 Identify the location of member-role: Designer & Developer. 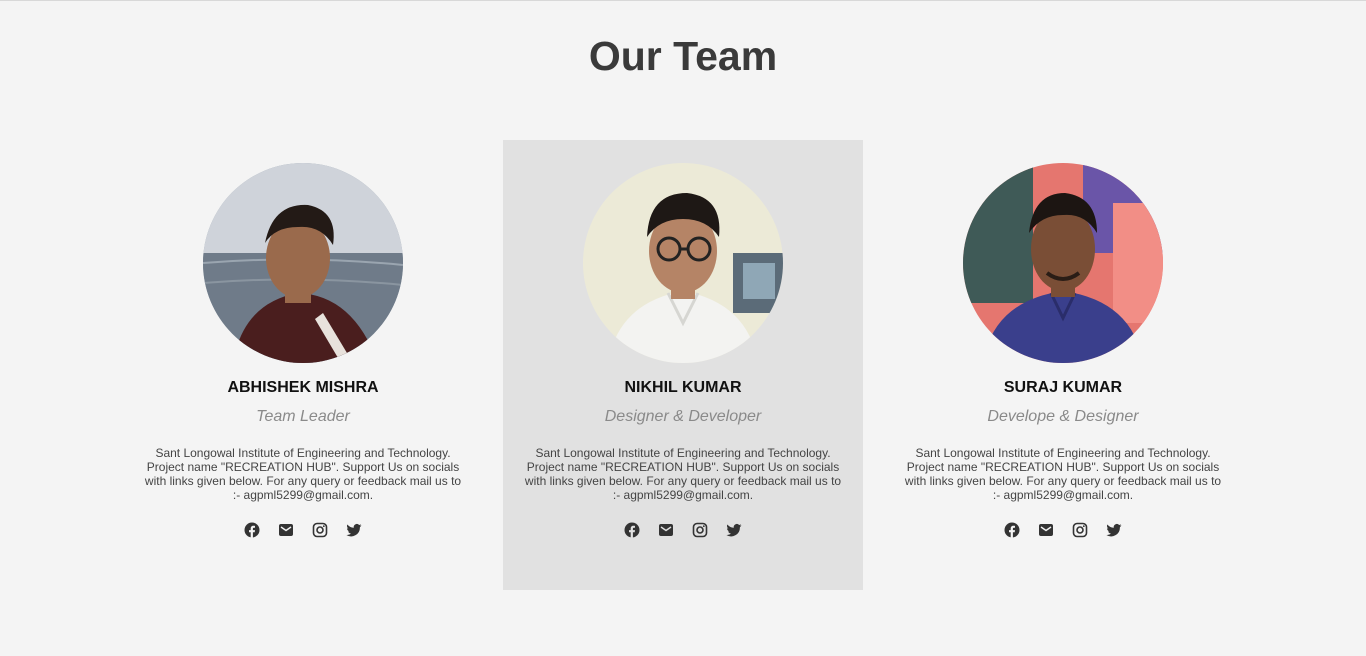
(683, 416).